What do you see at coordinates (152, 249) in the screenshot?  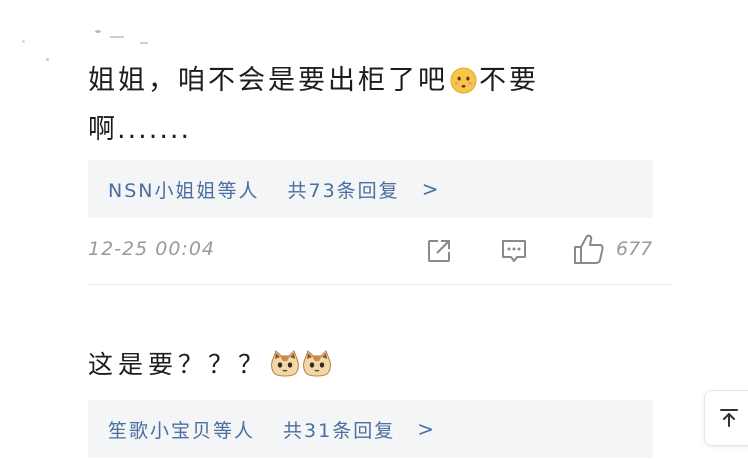 I see `timestamp: 12-25 00:04` at bounding box center [152, 249].